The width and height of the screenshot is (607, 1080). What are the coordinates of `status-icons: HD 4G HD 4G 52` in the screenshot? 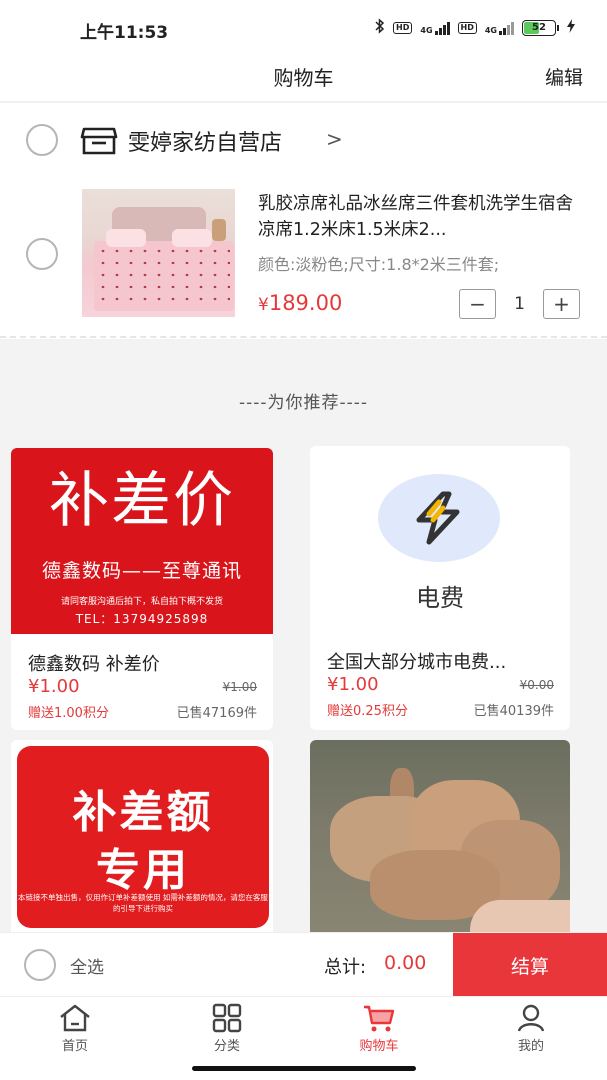 It's located at (475, 27).